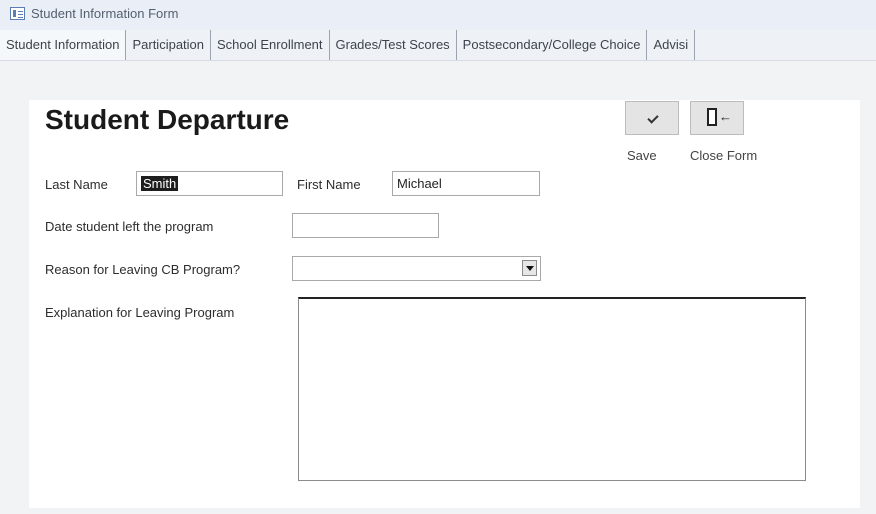  Describe the element at coordinates (167, 119) in the screenshot. I see `form-heading: Student Departure` at that location.